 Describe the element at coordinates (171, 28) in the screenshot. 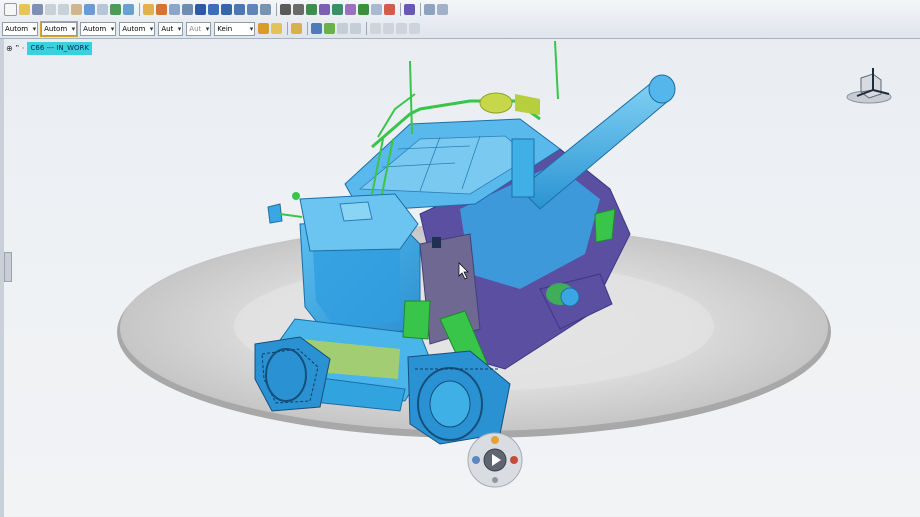

I see `dropdown-mode-5: Aut` at that location.